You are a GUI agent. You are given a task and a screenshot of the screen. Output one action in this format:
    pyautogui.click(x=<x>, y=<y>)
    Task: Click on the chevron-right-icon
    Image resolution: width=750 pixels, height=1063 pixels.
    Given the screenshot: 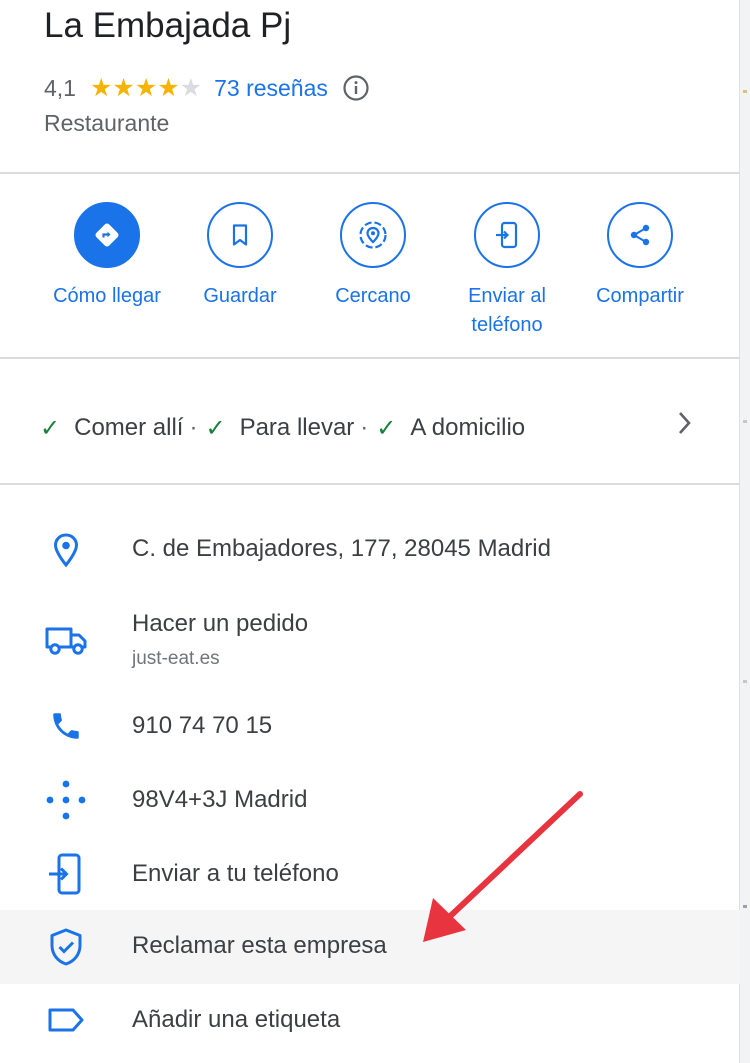 What is the action you would take?
    pyautogui.click(x=685, y=423)
    